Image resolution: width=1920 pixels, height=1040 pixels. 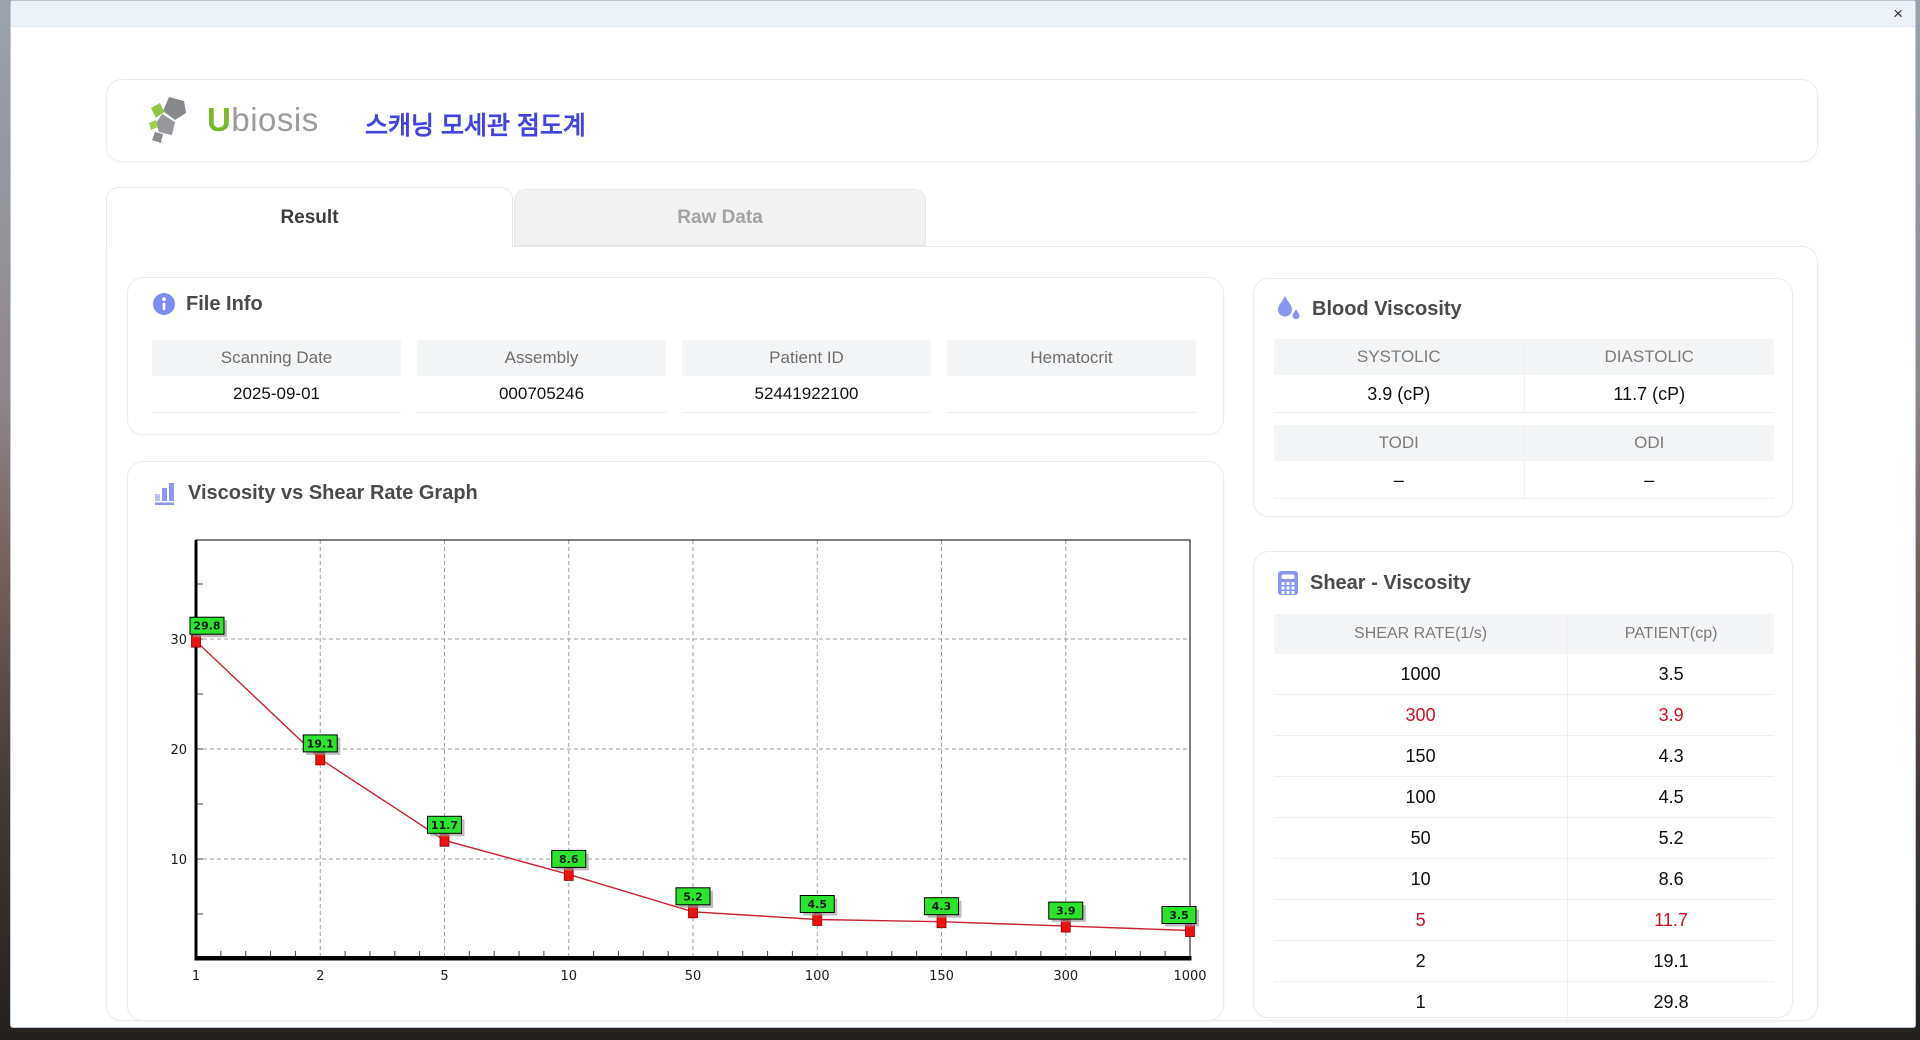 I want to click on tab-result-label: Result, so click(x=309, y=217).